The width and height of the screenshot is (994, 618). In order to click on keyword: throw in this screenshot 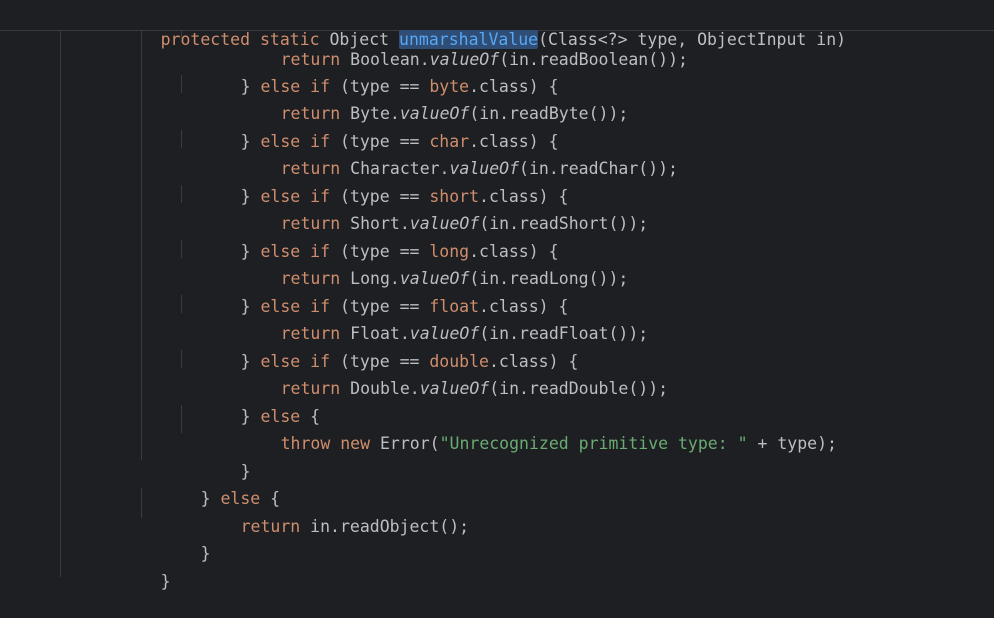, I will do `click(305, 443)`.